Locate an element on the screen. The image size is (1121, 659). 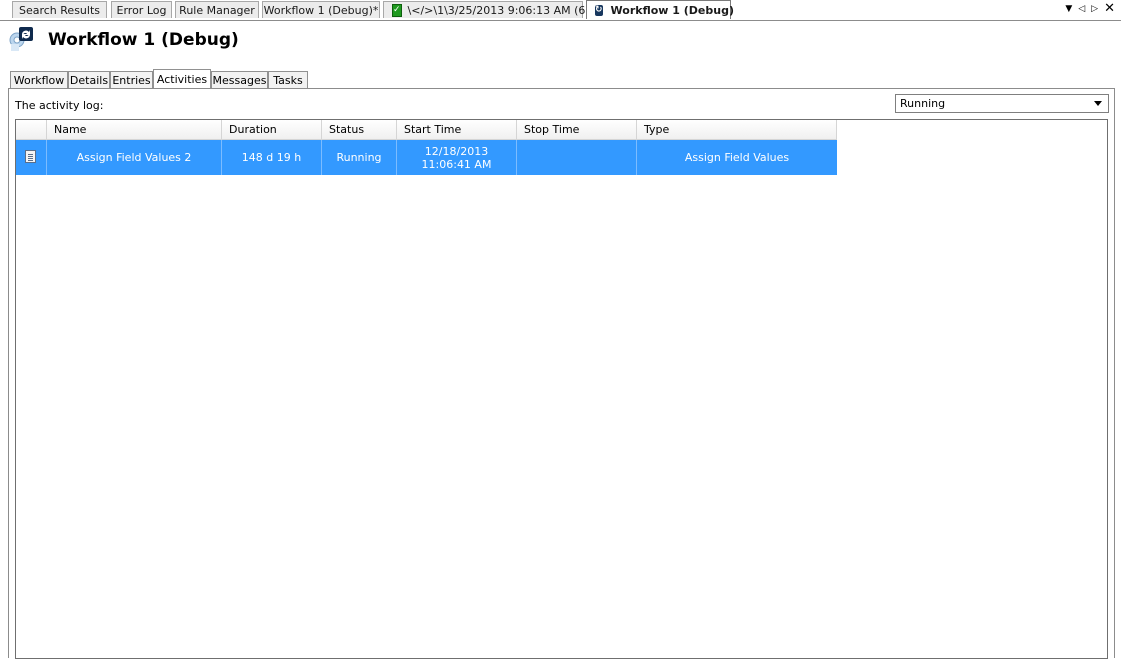
chevron-down-icon is located at coordinates (1098, 103).